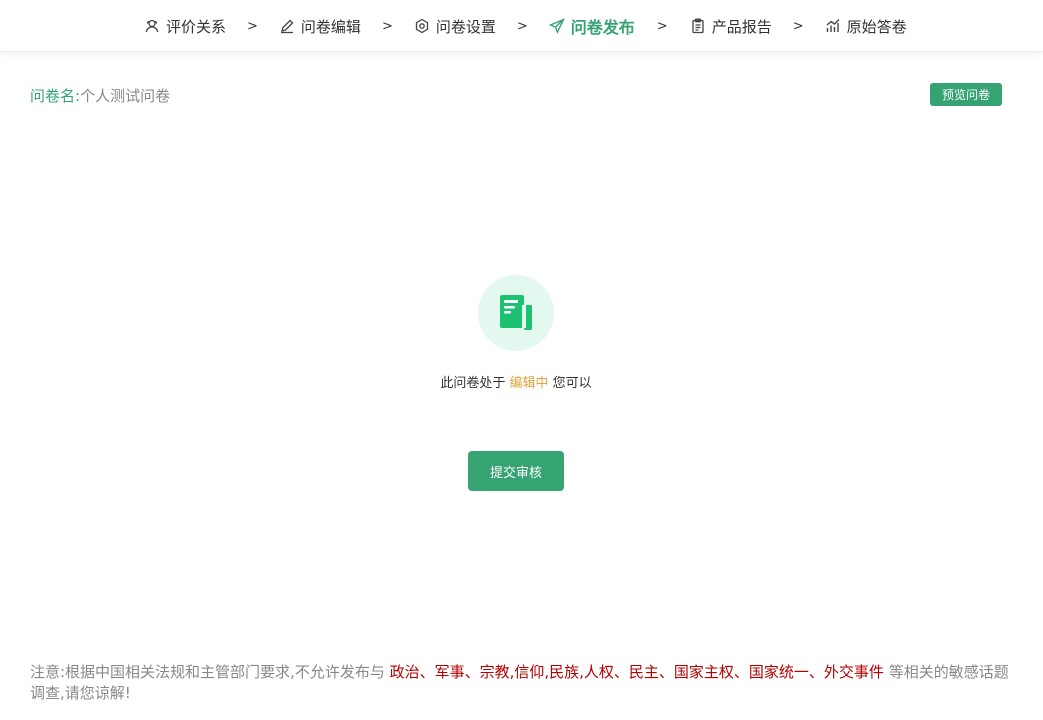 This screenshot has height=720, width=1043. What do you see at coordinates (196, 26) in the screenshot?
I see `step-label: 评价关系` at bounding box center [196, 26].